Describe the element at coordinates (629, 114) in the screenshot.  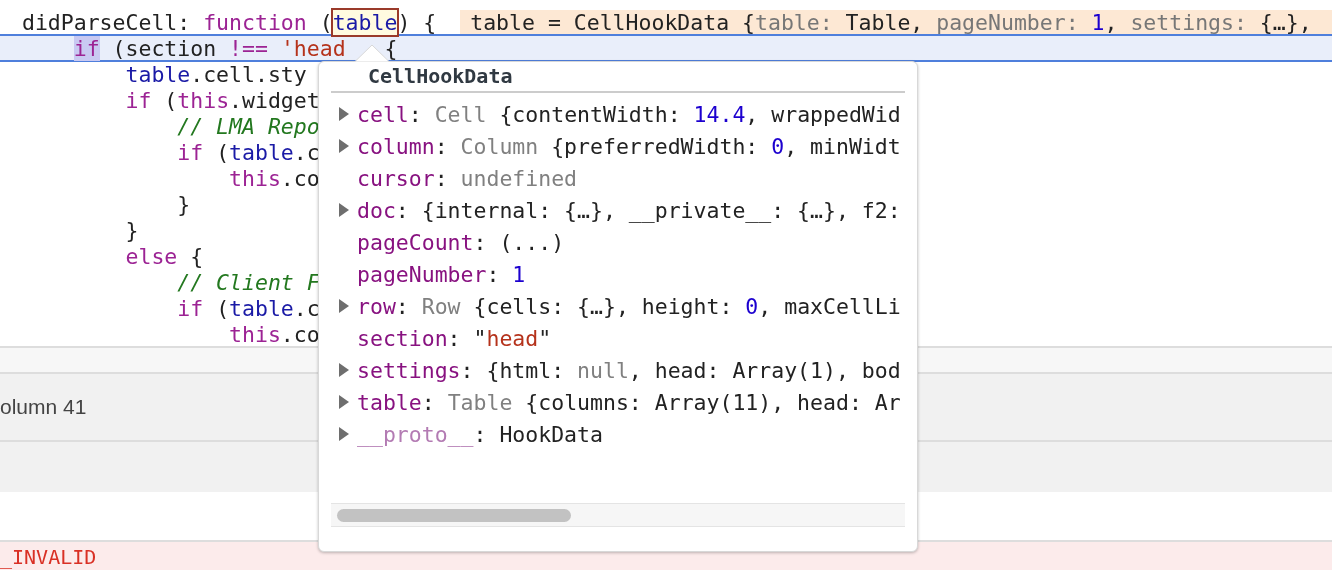
I see `property-entry: cell: Cell {contentWidth: 14.4, wrappedWid` at that location.